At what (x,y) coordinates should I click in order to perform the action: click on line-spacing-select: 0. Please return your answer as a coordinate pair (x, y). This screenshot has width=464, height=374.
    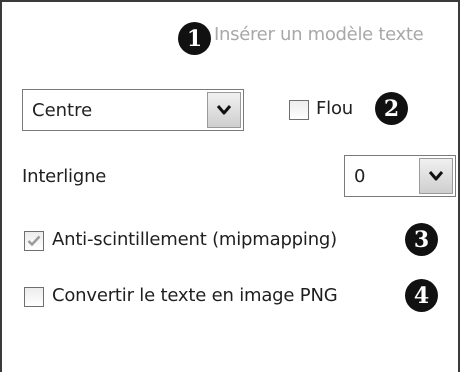
    Looking at the image, I should click on (400, 176).